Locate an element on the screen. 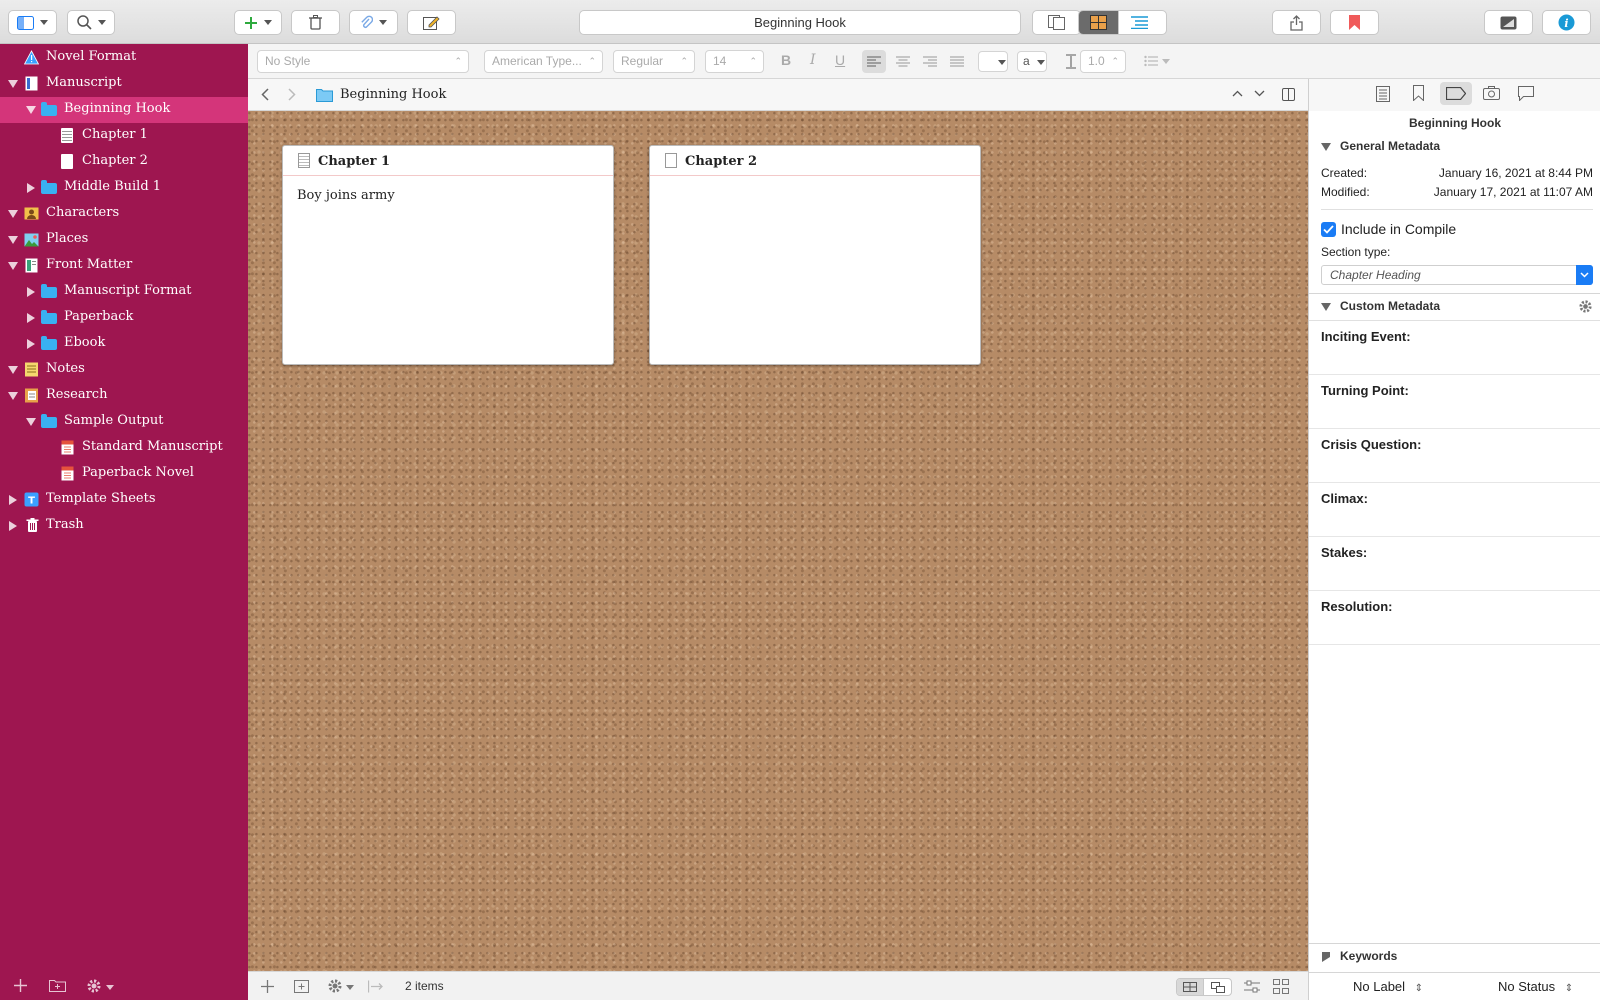 This screenshot has height=1000, width=1600. attach-button is located at coordinates (373, 22).